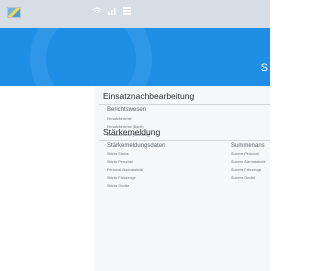 The image size is (320, 271). Describe the element at coordinates (245, 154) in the screenshot. I see `link-summe-personal: Summe Personal` at that location.